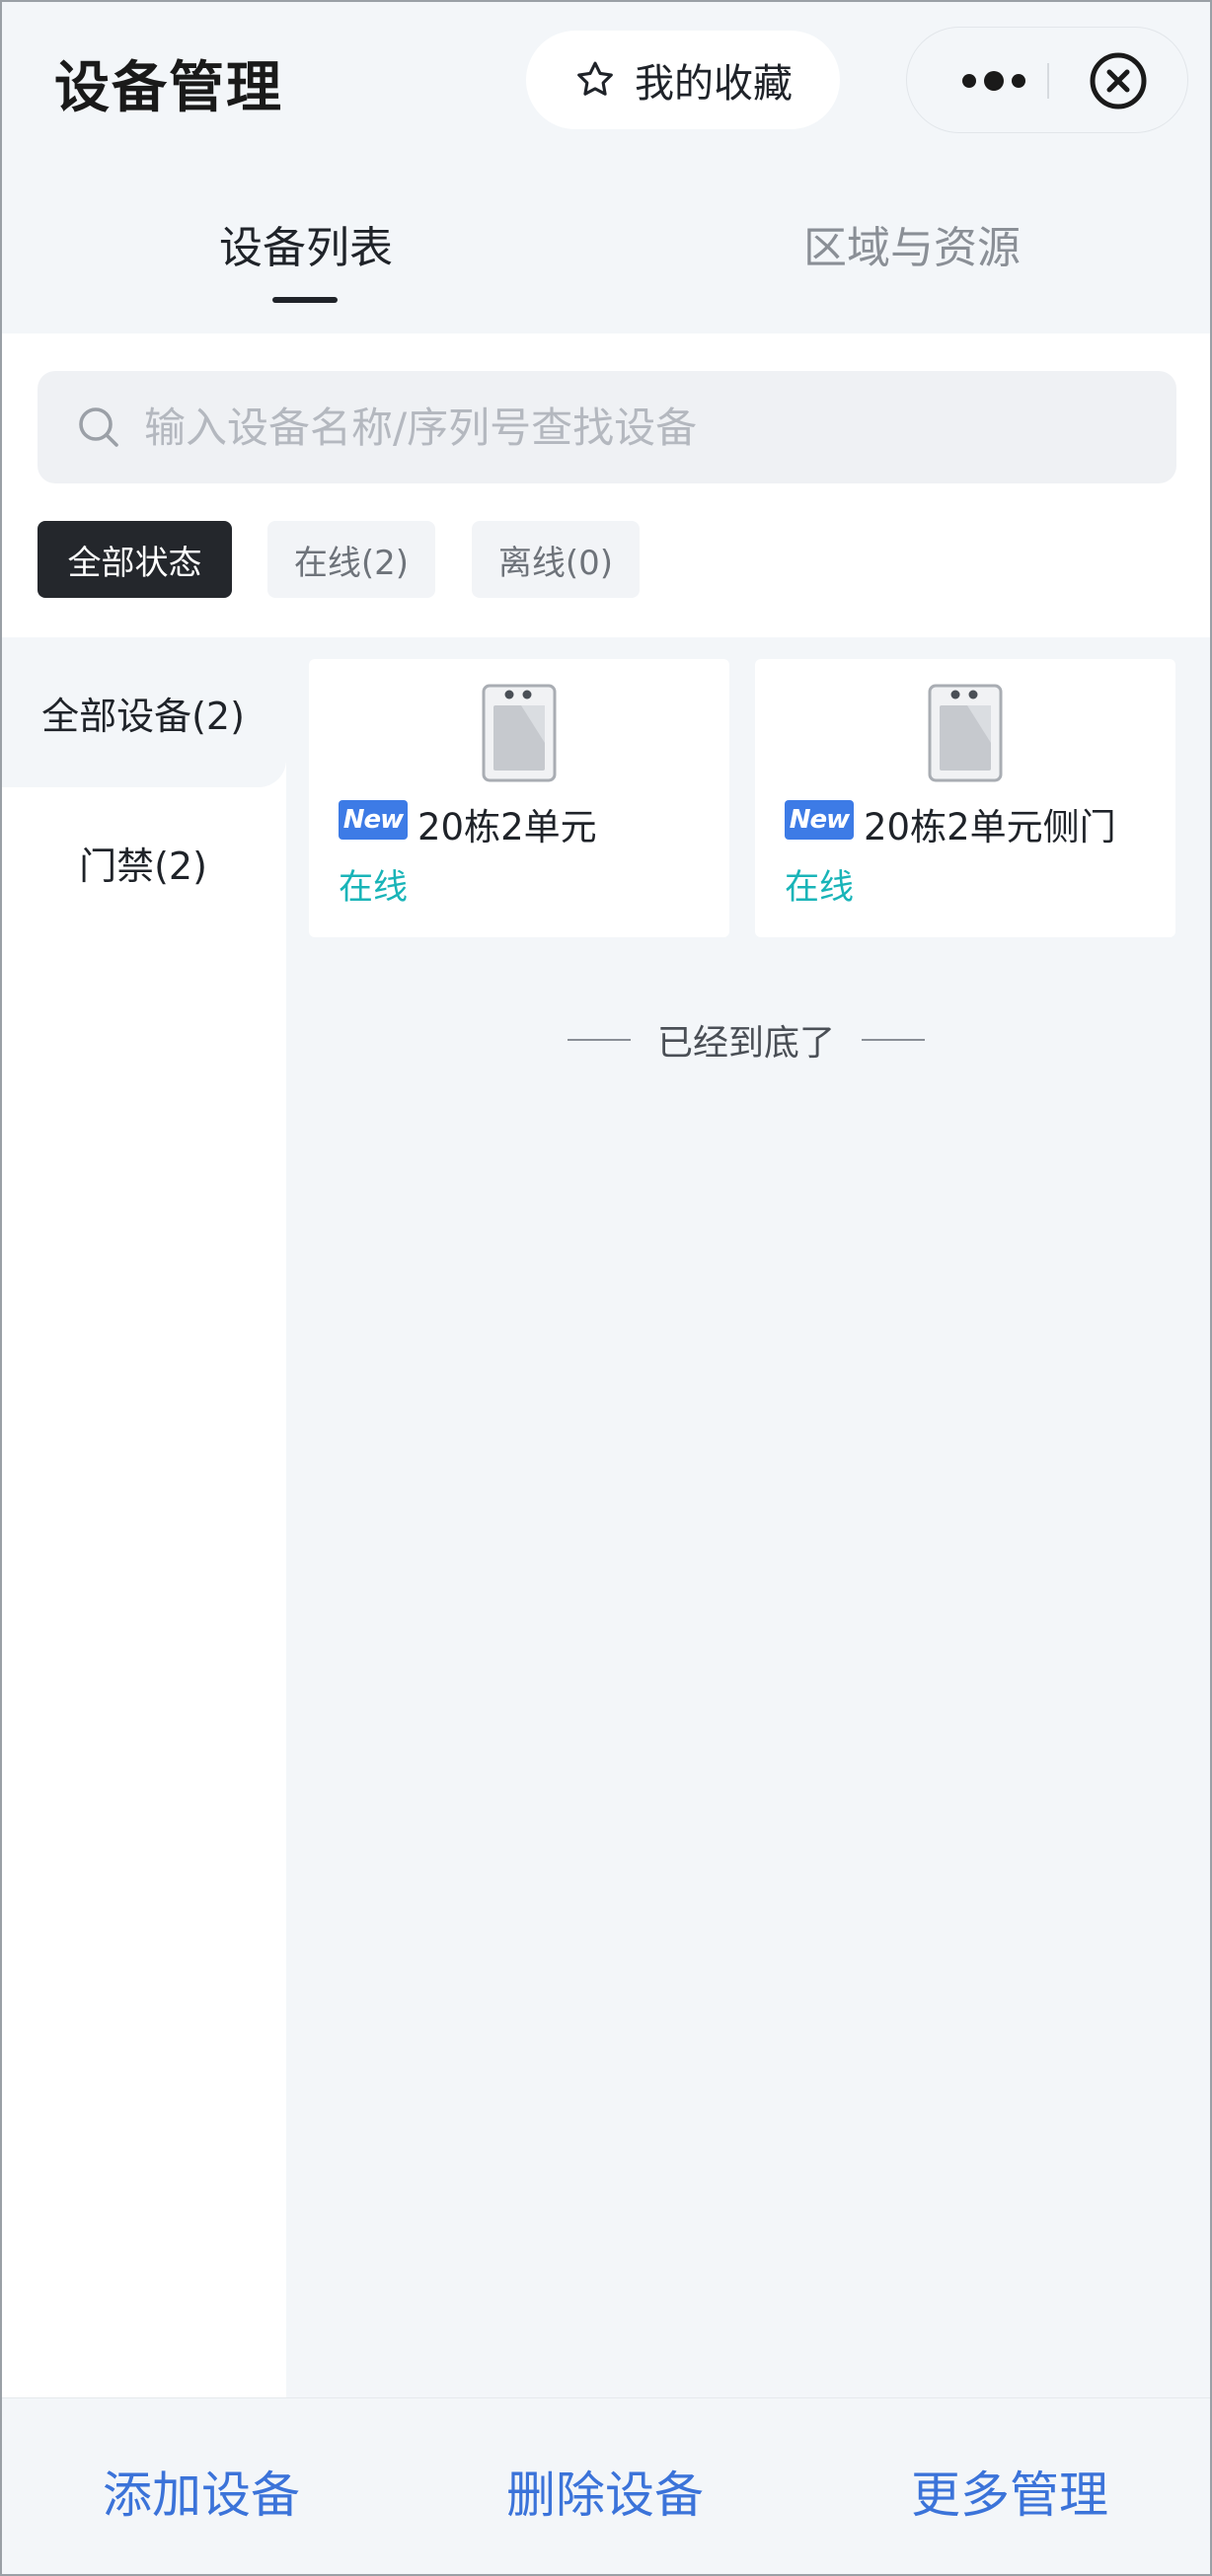  I want to click on delete-device-button: 删除设备, so click(605, 2491).